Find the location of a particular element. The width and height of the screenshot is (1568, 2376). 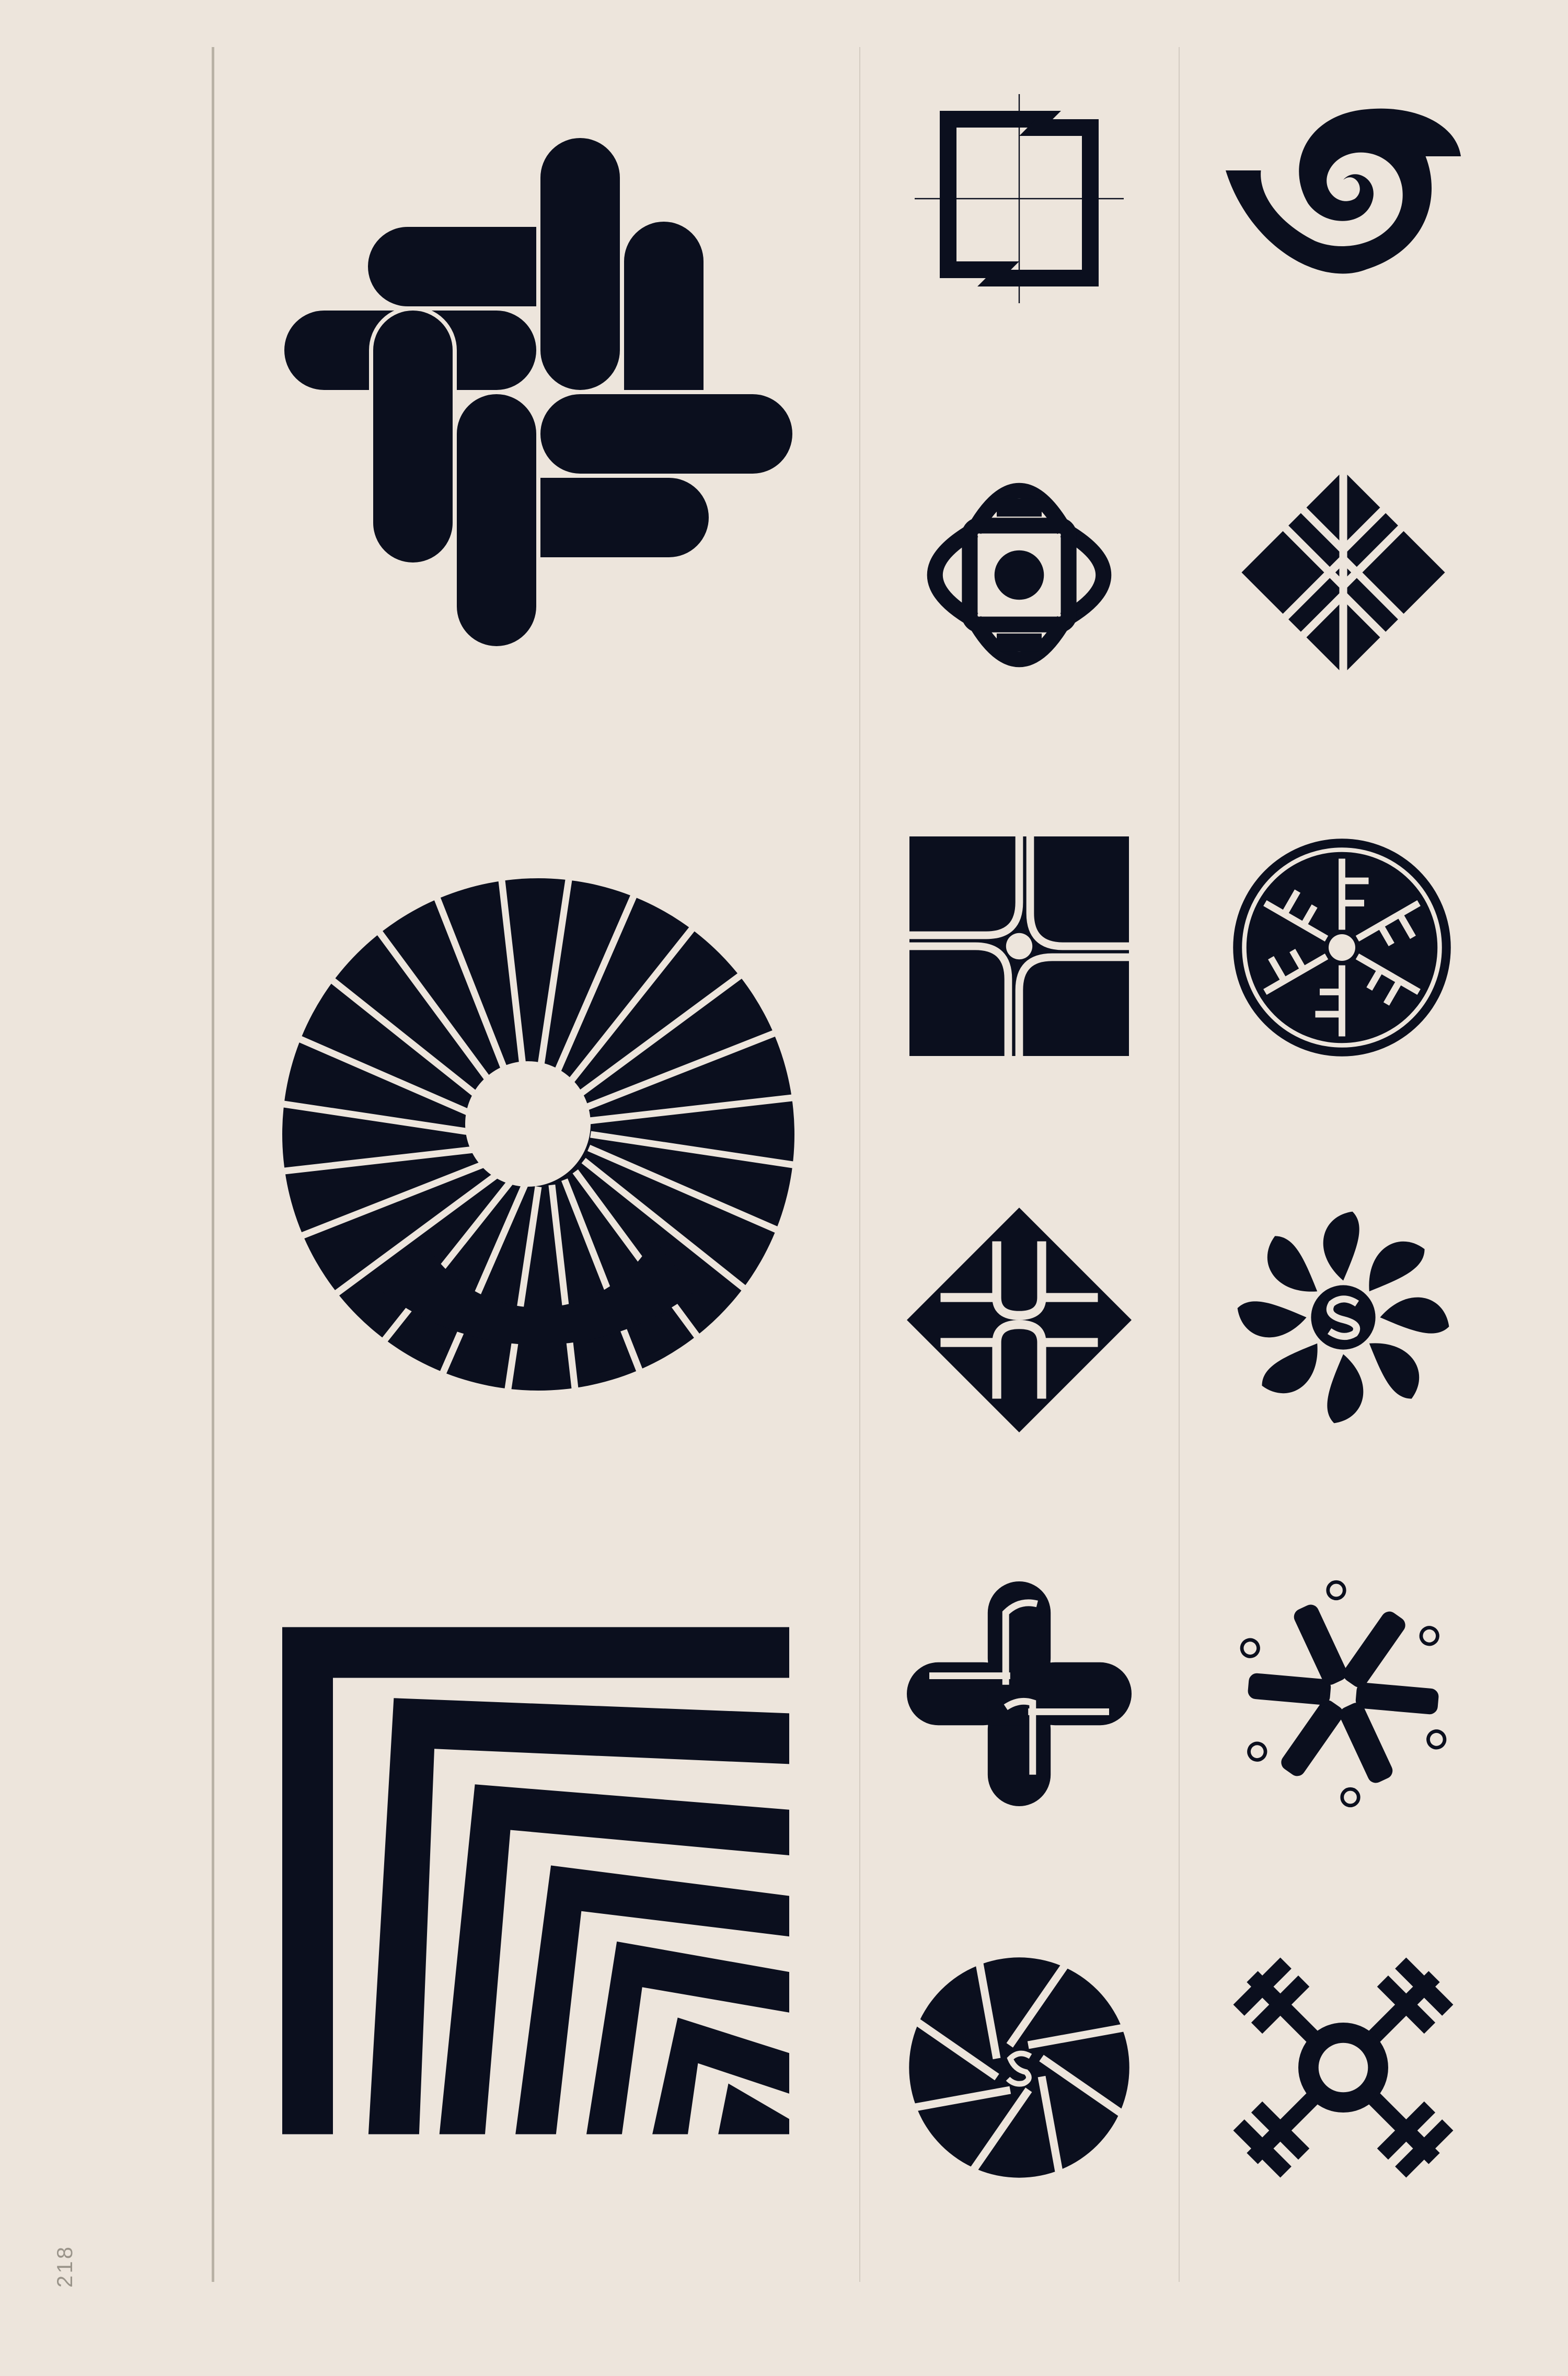

logo-s-cross is located at coordinates (1019, 1693).